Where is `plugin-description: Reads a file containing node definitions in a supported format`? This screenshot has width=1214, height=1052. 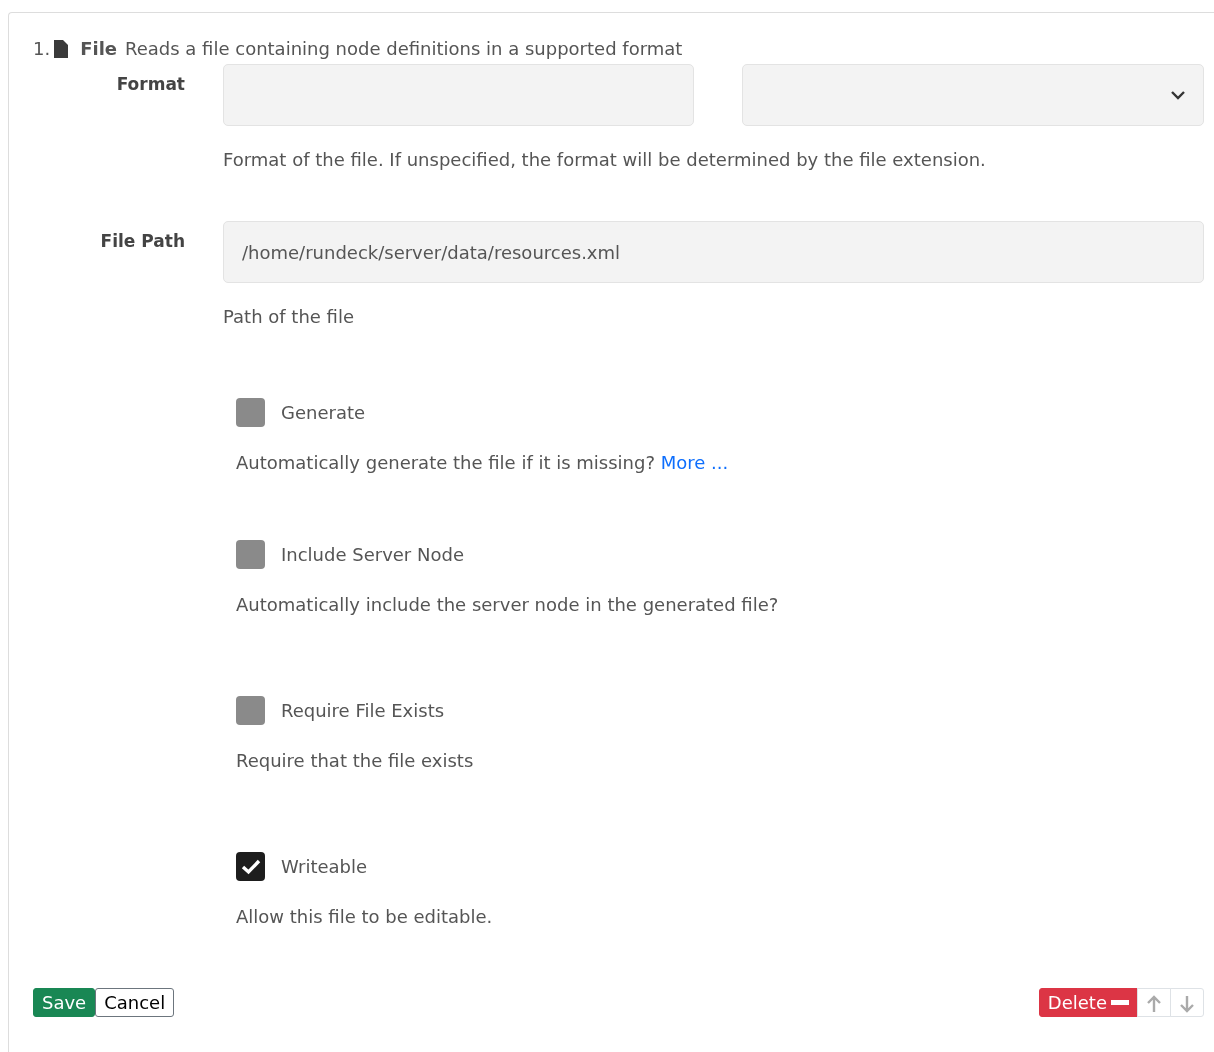
plugin-description: Reads a file containing node definitions in a supported format is located at coordinates (404, 49).